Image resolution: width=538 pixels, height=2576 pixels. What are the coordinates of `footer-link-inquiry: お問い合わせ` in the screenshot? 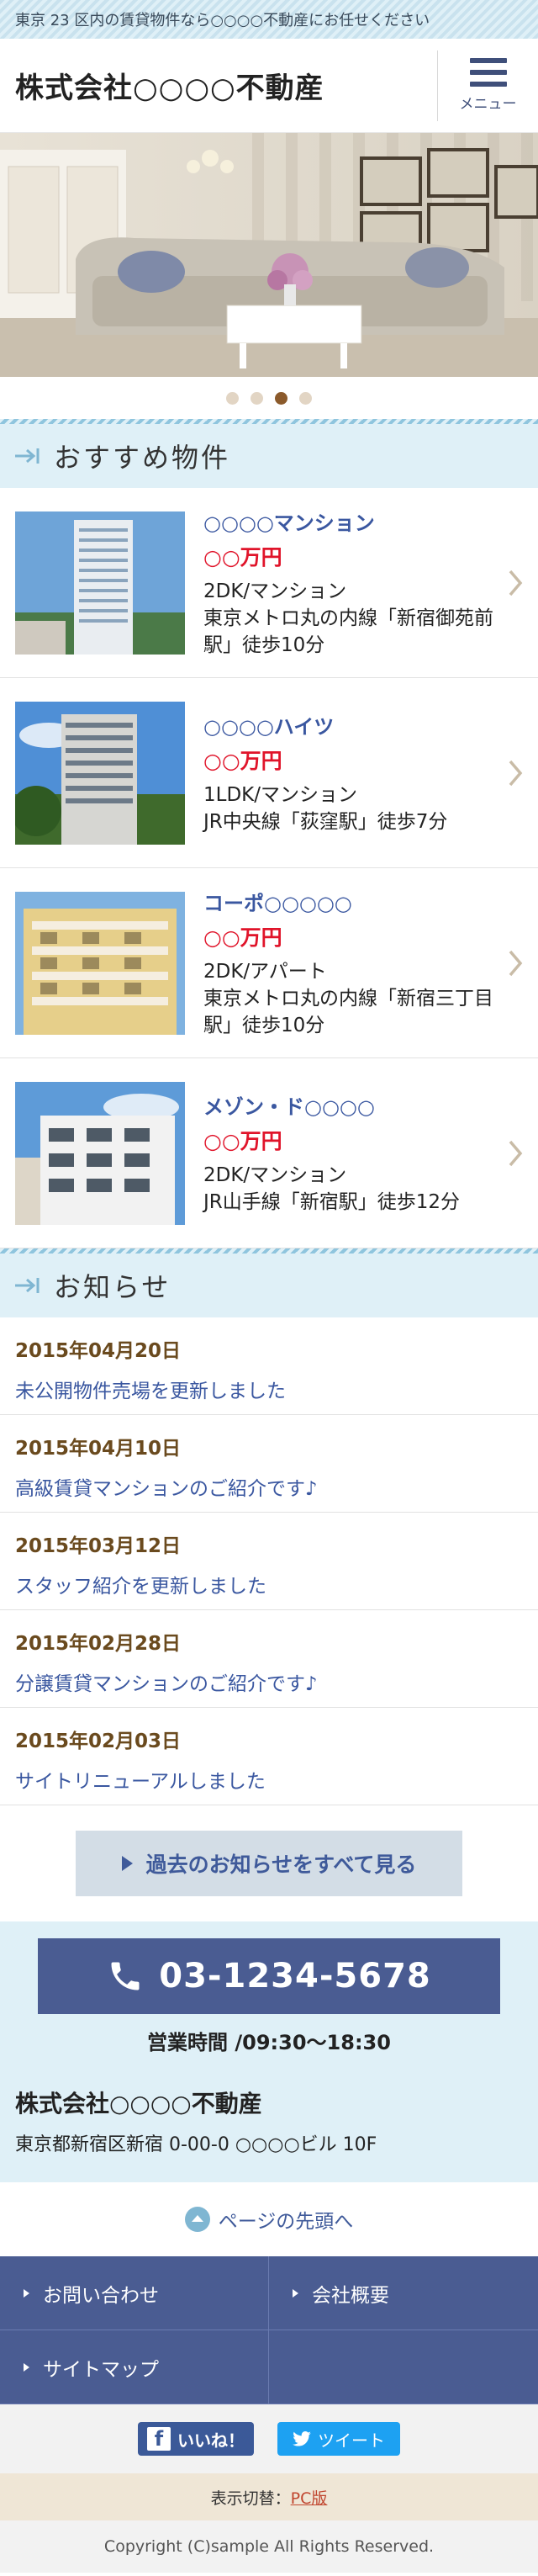 It's located at (134, 2293).